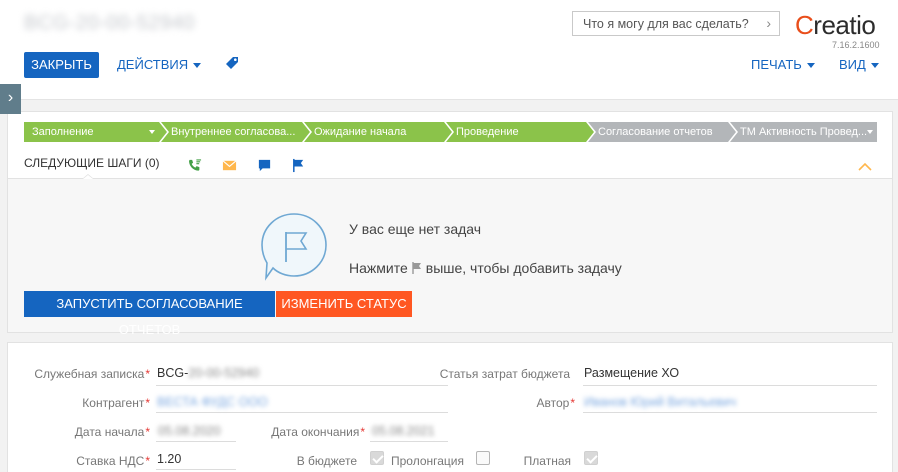 This screenshot has height=472, width=898. I want to click on tag-icon, so click(232, 63).